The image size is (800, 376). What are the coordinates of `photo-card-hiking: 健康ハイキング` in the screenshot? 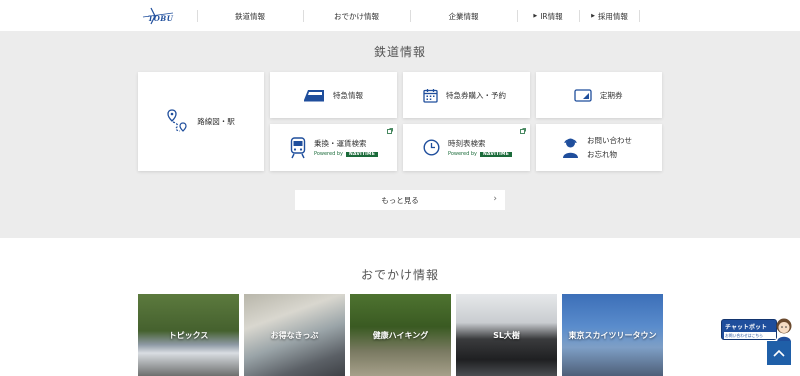 It's located at (400, 335).